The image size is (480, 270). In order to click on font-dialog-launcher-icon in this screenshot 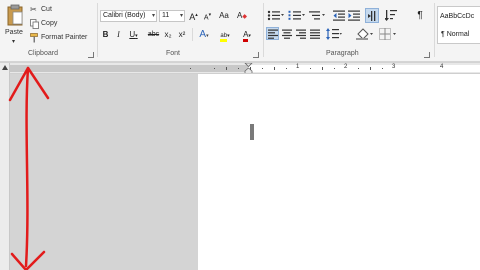, I will do `click(256, 55)`.